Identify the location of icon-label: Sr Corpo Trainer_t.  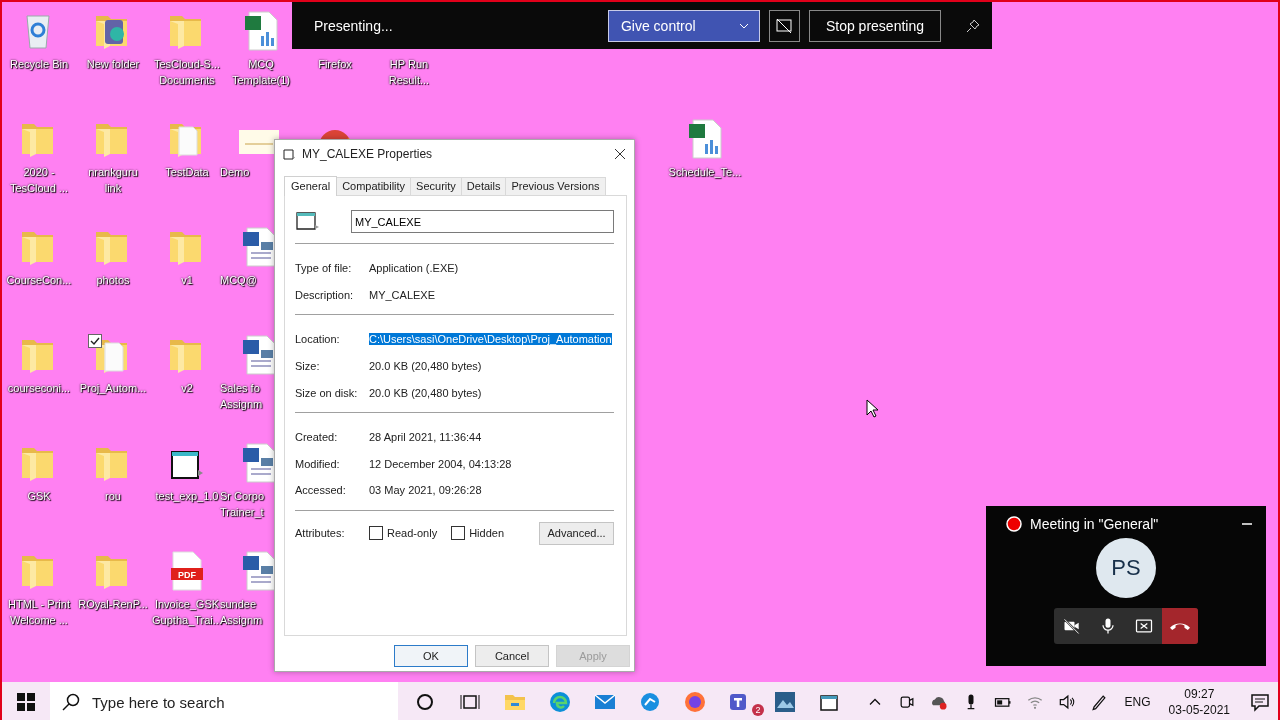
(242, 504).